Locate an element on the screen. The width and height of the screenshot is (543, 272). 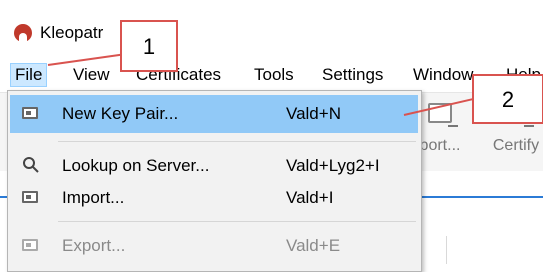
window-title: Kleopatr is located at coordinates (72, 32).